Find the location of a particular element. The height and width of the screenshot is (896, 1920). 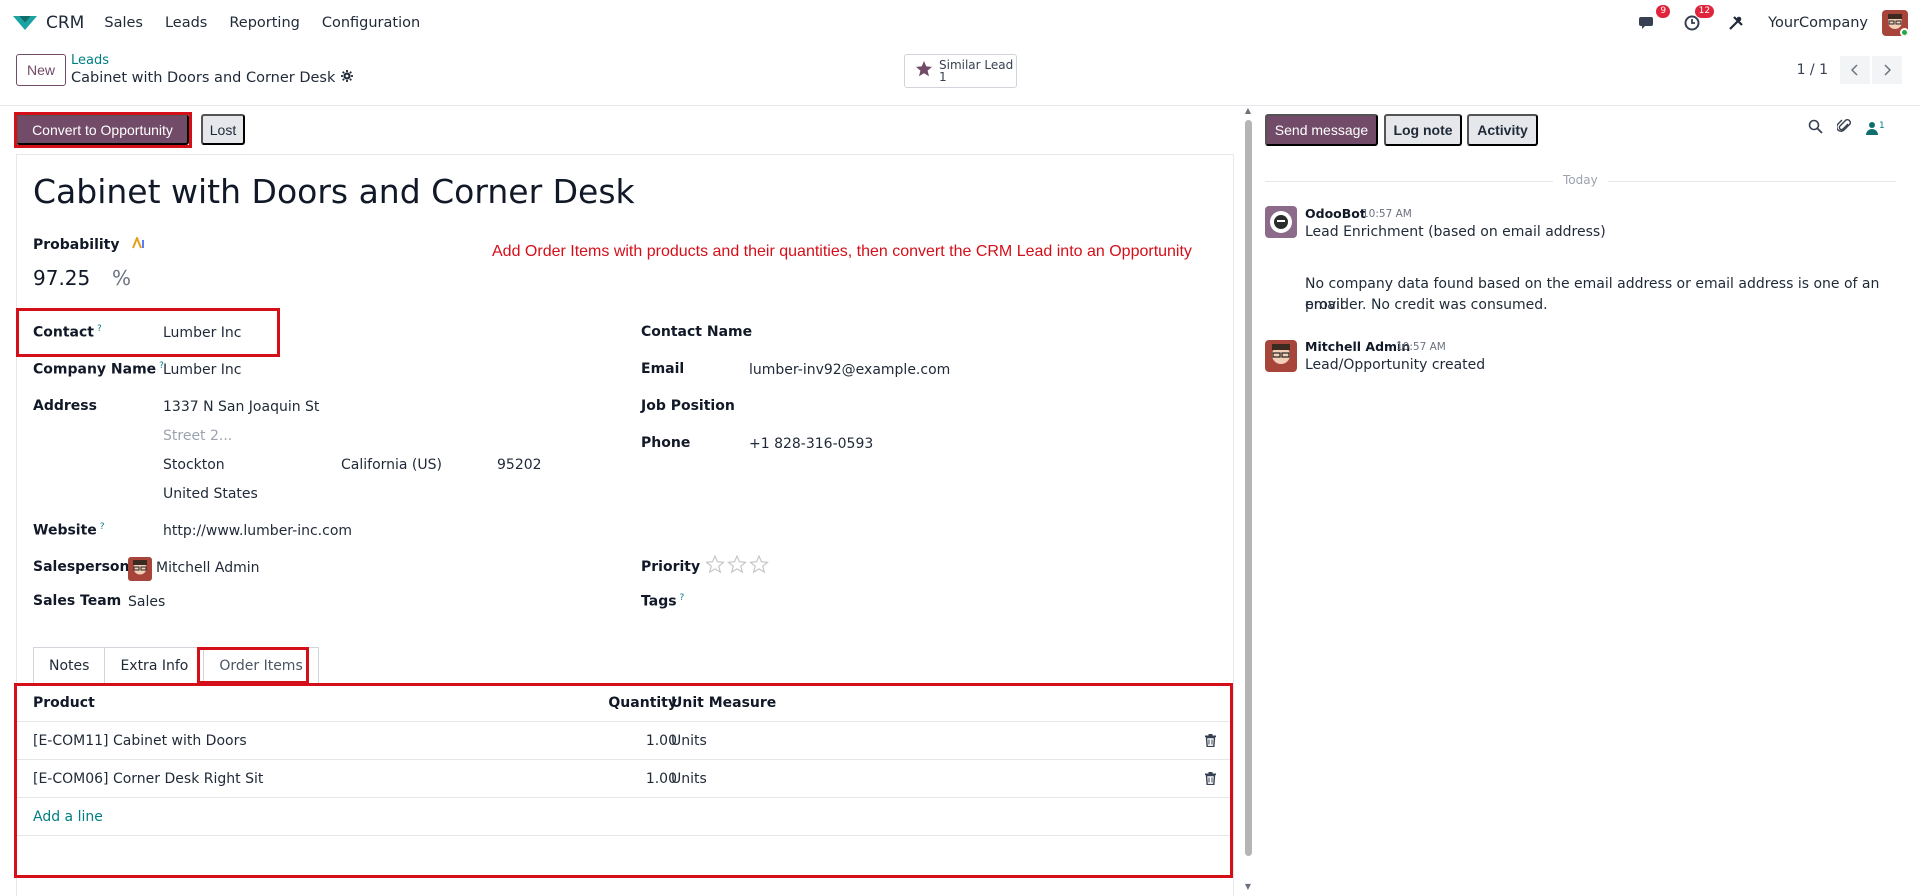

probability-unit: % is located at coordinates (122, 278).